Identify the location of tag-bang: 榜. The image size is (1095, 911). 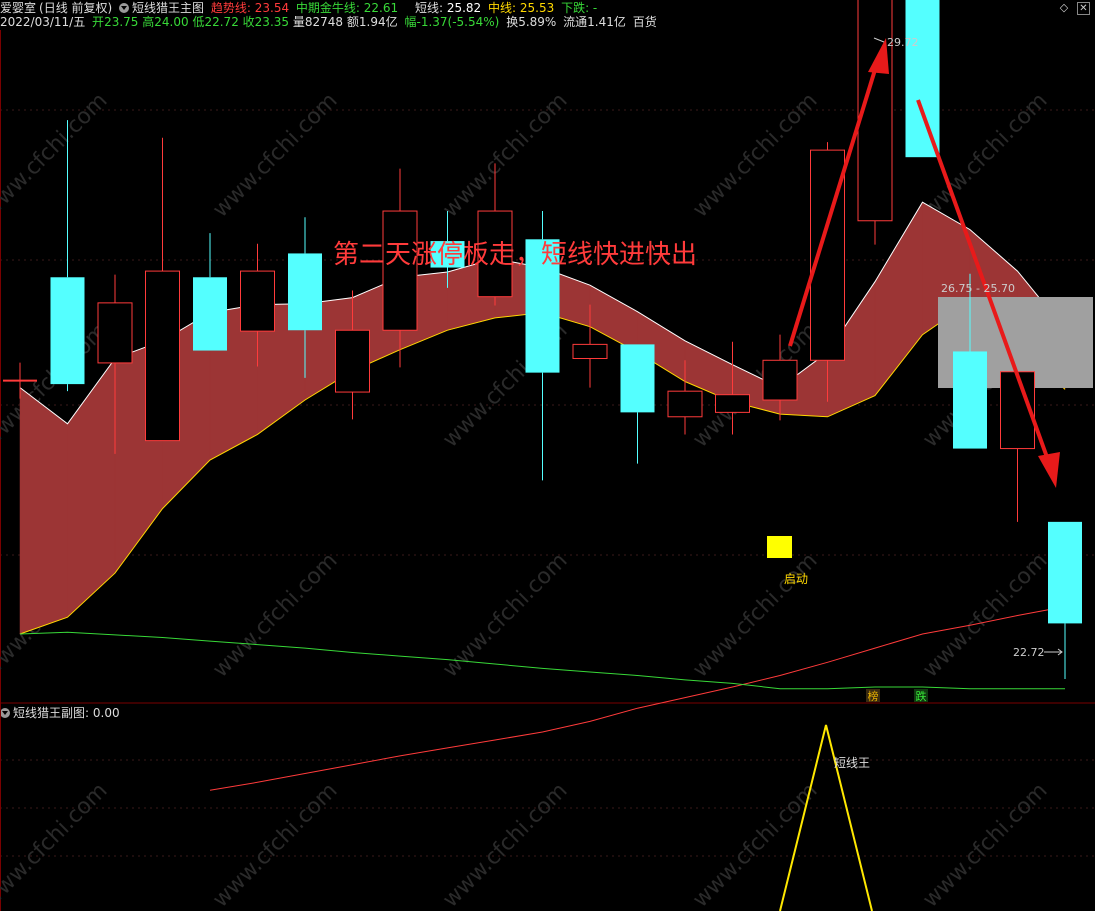
(873, 696).